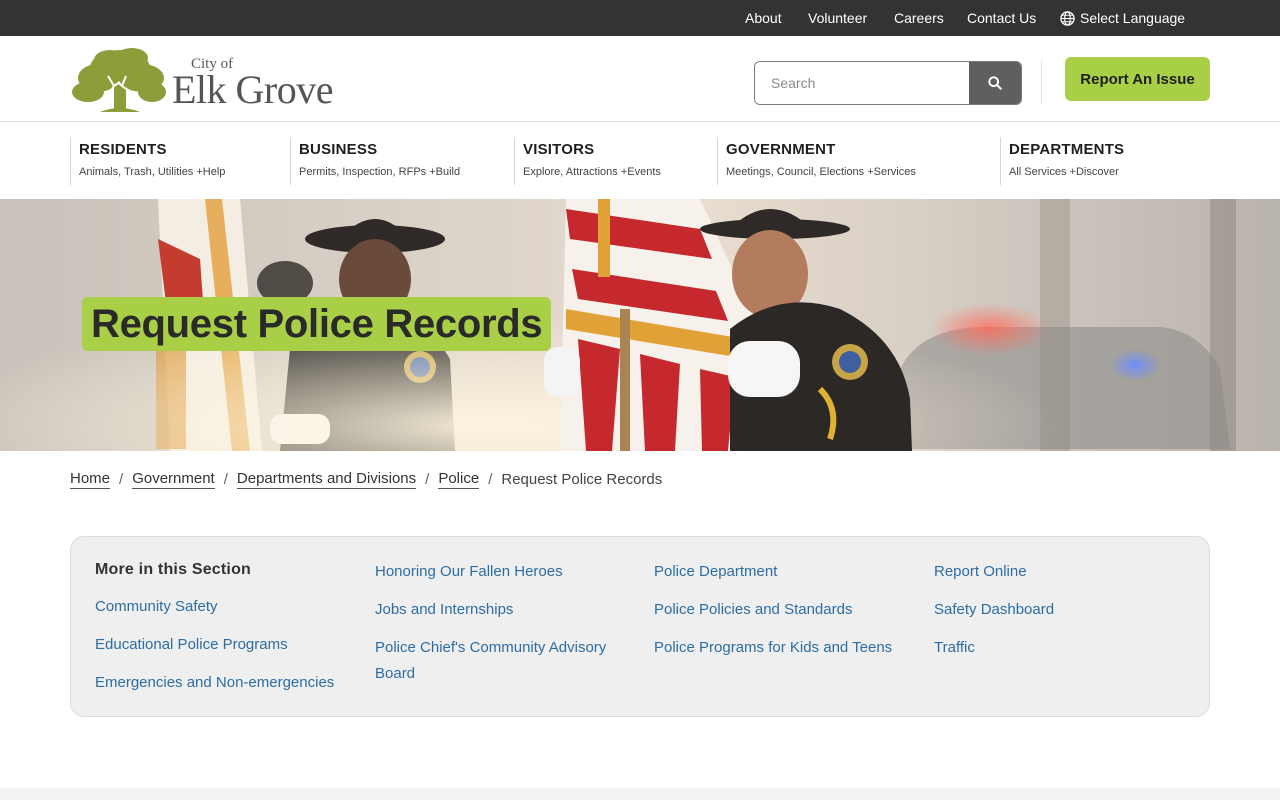 This screenshot has width=1280, height=800. I want to click on careers-link: Careers, so click(919, 18).